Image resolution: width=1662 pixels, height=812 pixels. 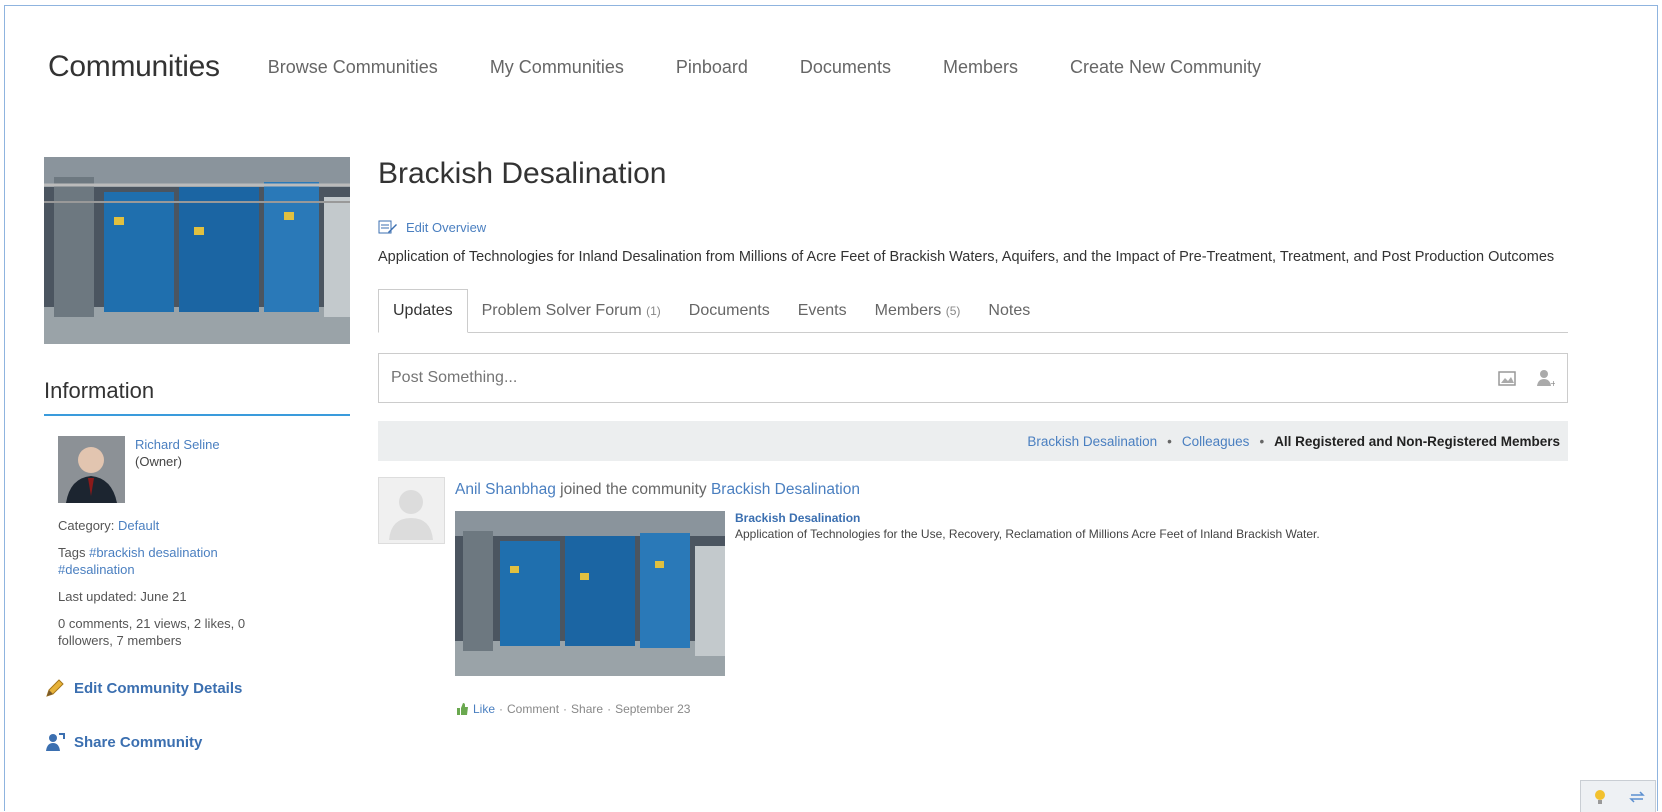 I want to click on lightbulb-icon, so click(x=1600, y=797).